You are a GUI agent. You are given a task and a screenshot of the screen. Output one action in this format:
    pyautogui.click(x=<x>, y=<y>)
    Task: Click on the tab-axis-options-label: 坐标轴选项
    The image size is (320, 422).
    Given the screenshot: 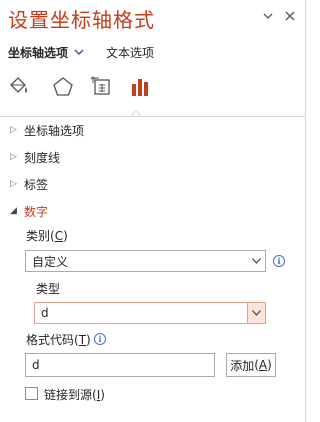 What is the action you would take?
    pyautogui.click(x=38, y=52)
    